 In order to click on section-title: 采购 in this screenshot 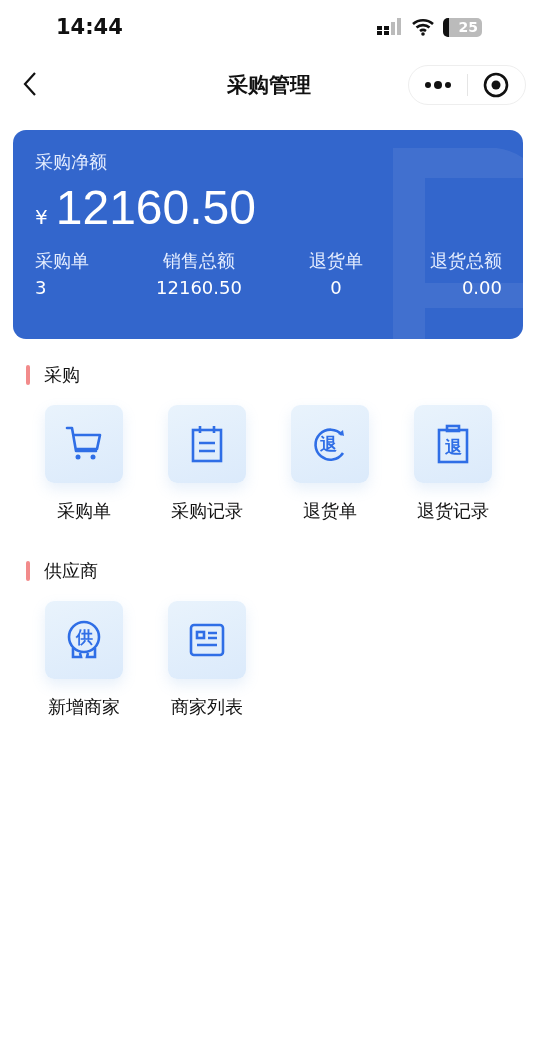, I will do `click(62, 375)`.